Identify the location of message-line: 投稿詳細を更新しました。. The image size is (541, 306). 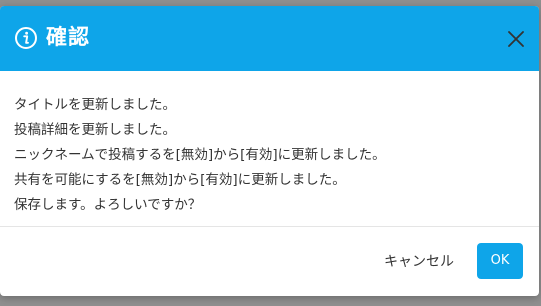
(95, 130).